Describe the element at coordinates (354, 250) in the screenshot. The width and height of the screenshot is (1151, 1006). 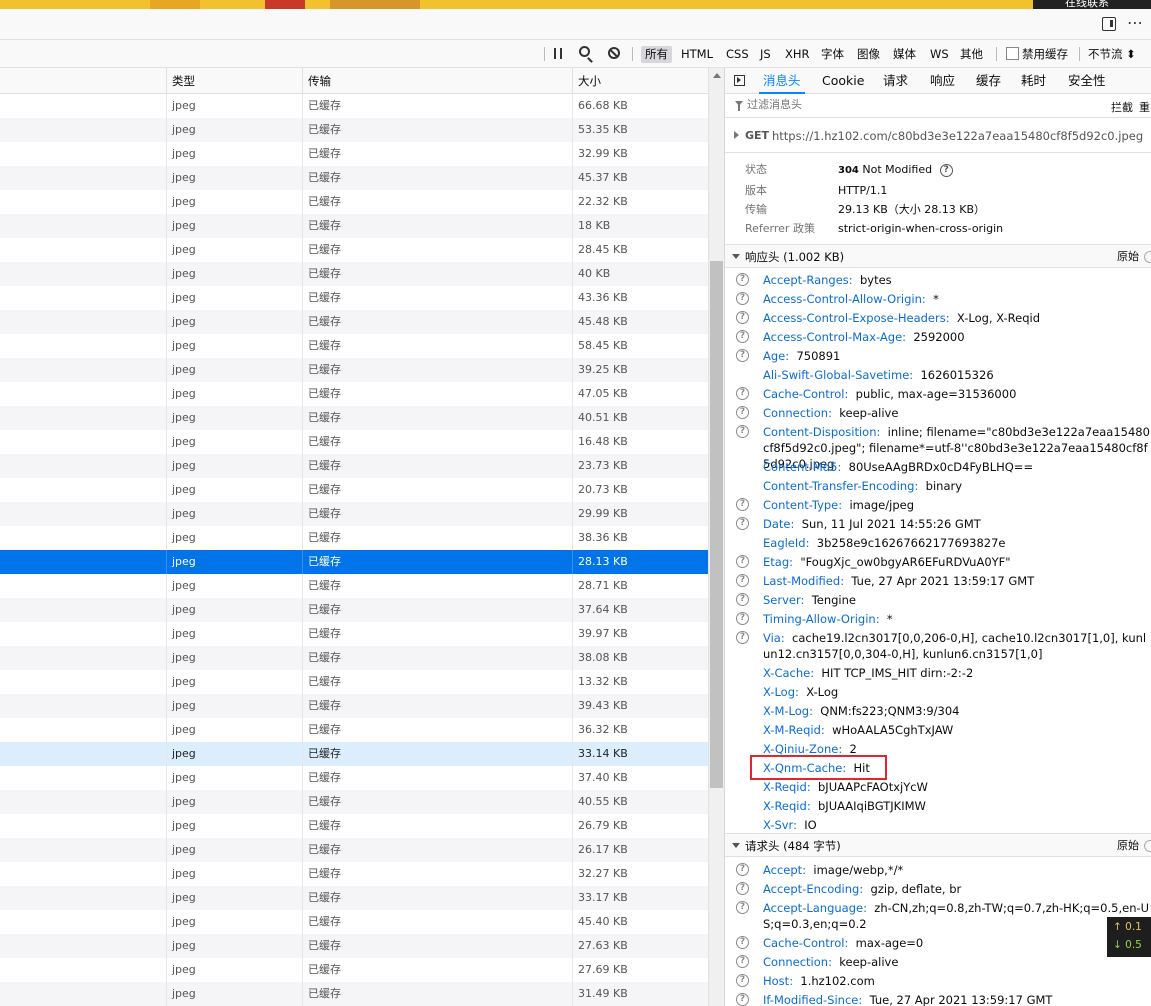
I see `table-row: jpeg 已缓存 28.45 KB` at that location.